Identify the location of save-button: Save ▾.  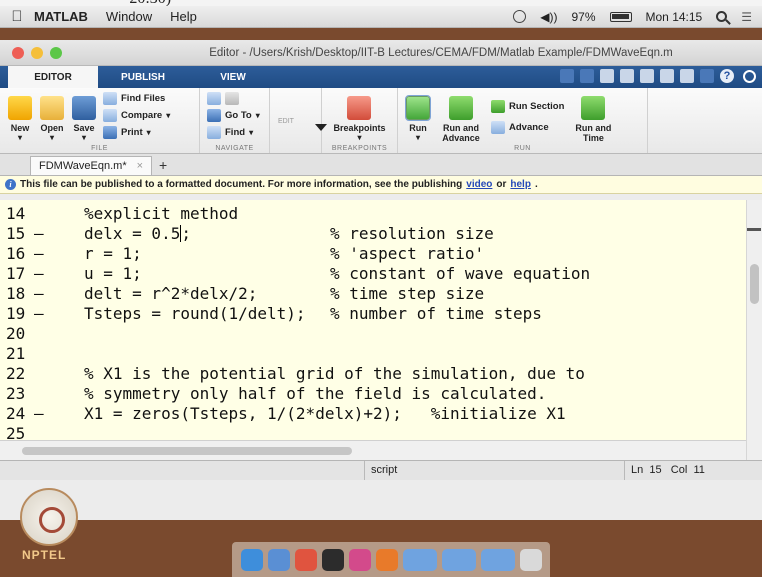
(84, 117).